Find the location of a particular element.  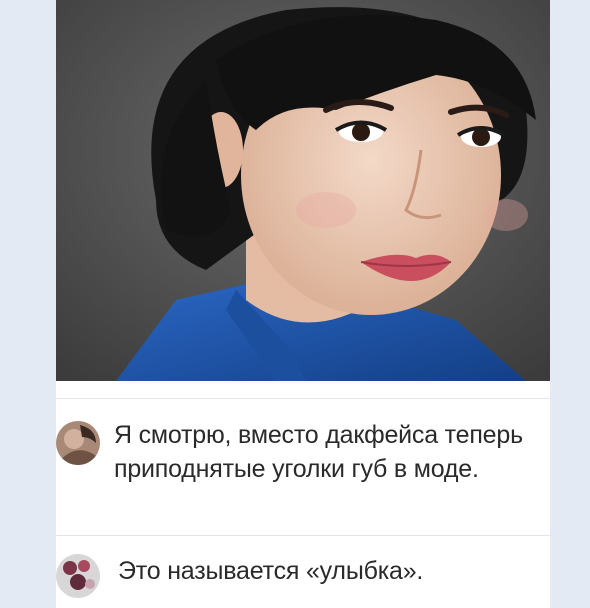

comment: Это называется «улыбка». is located at coordinates (303, 572).